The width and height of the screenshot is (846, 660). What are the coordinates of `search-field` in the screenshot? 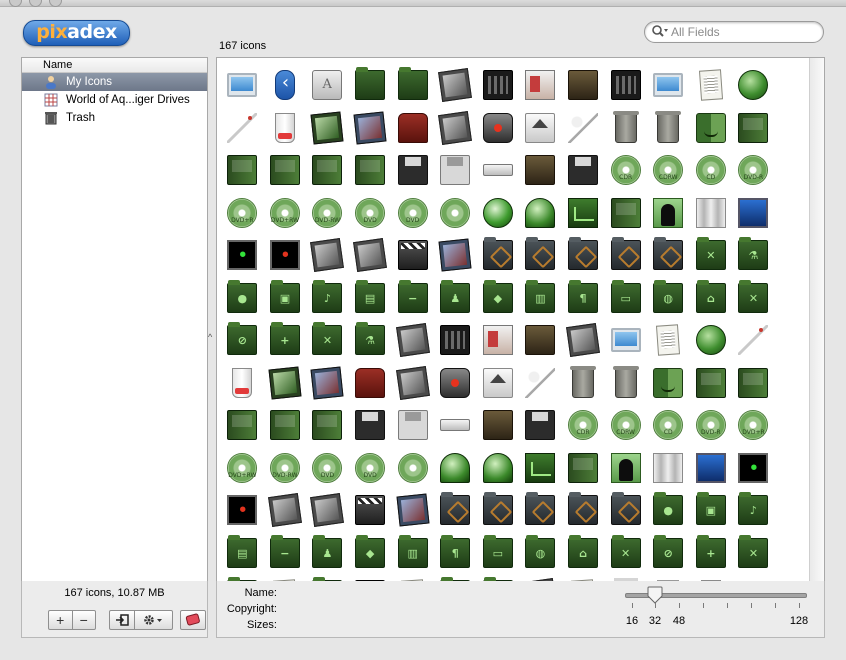 It's located at (734, 32).